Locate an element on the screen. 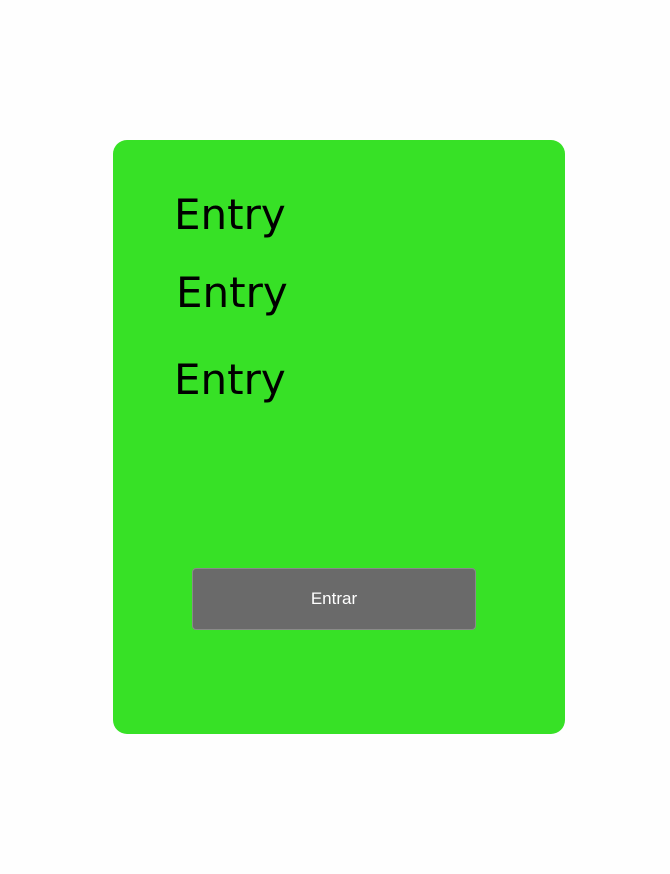 The height and width of the screenshot is (874, 670). entry-field-2: Entry is located at coordinates (232, 293).